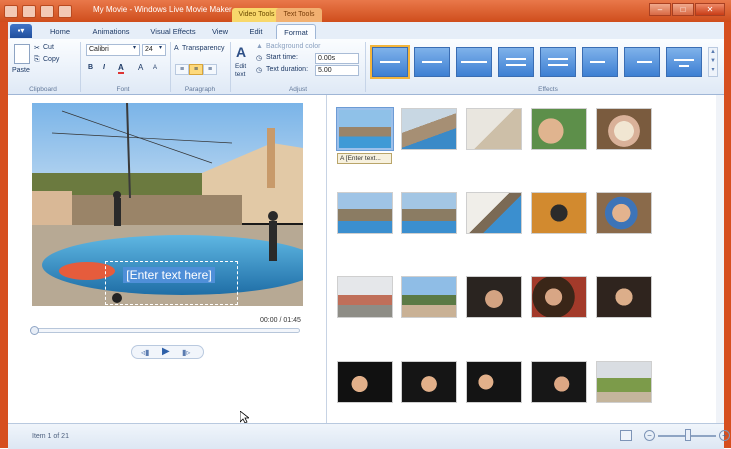  Describe the element at coordinates (196, 69) in the screenshot. I see `align-center-button: ≡` at that location.